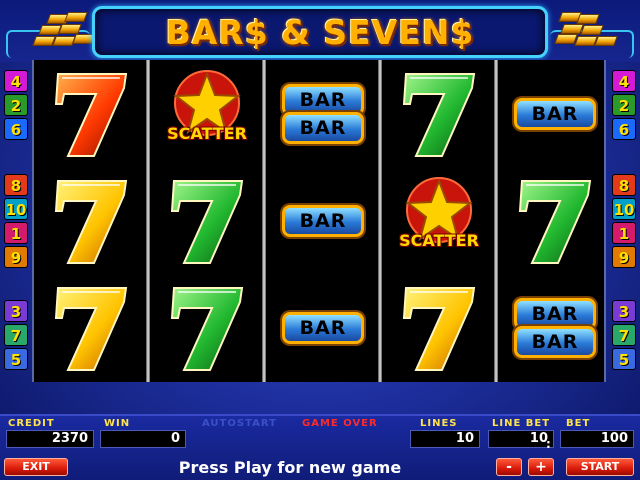  I want to click on win-label: WIN, so click(117, 423).